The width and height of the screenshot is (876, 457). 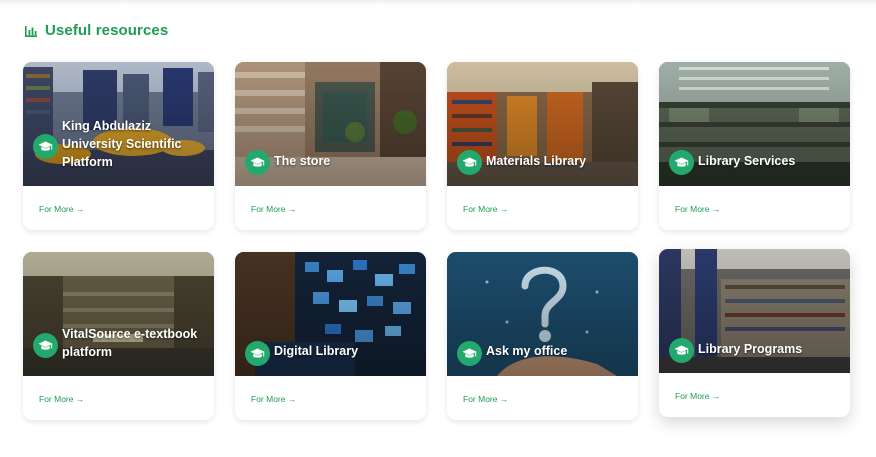 I want to click on resource-card-library-services: Library Services For More →, so click(x=754, y=146).